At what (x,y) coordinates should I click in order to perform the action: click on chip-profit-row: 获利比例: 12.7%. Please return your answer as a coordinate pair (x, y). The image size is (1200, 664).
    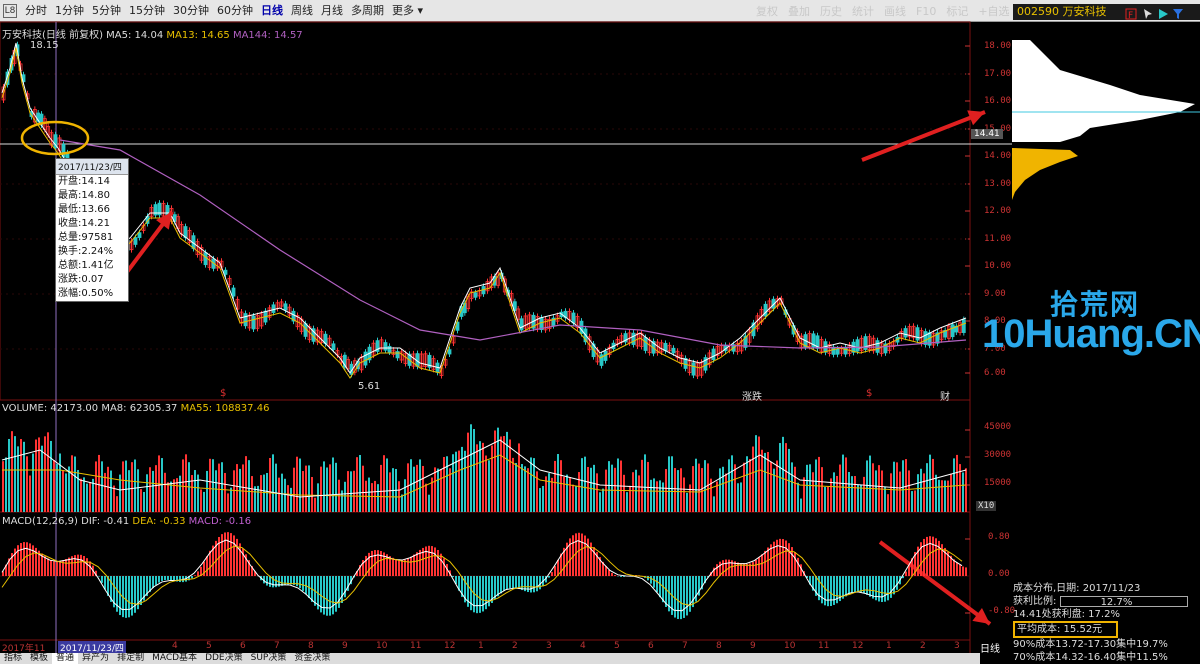
    Looking at the image, I should click on (1106, 601).